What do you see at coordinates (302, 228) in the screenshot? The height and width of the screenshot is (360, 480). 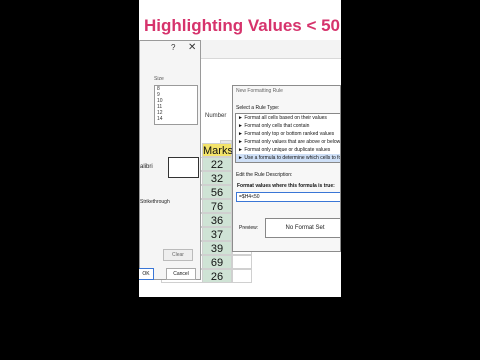 I see `preview-box: No Format Set` at bounding box center [302, 228].